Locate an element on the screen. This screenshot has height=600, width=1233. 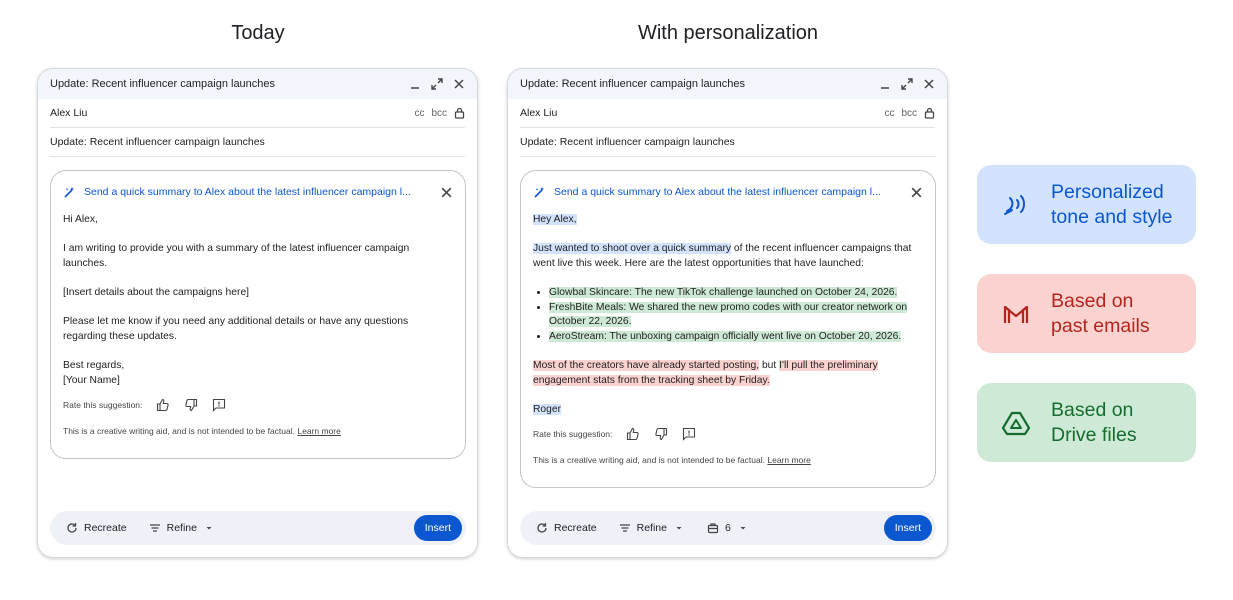
greeting: Hi Alex, is located at coordinates (80, 219).